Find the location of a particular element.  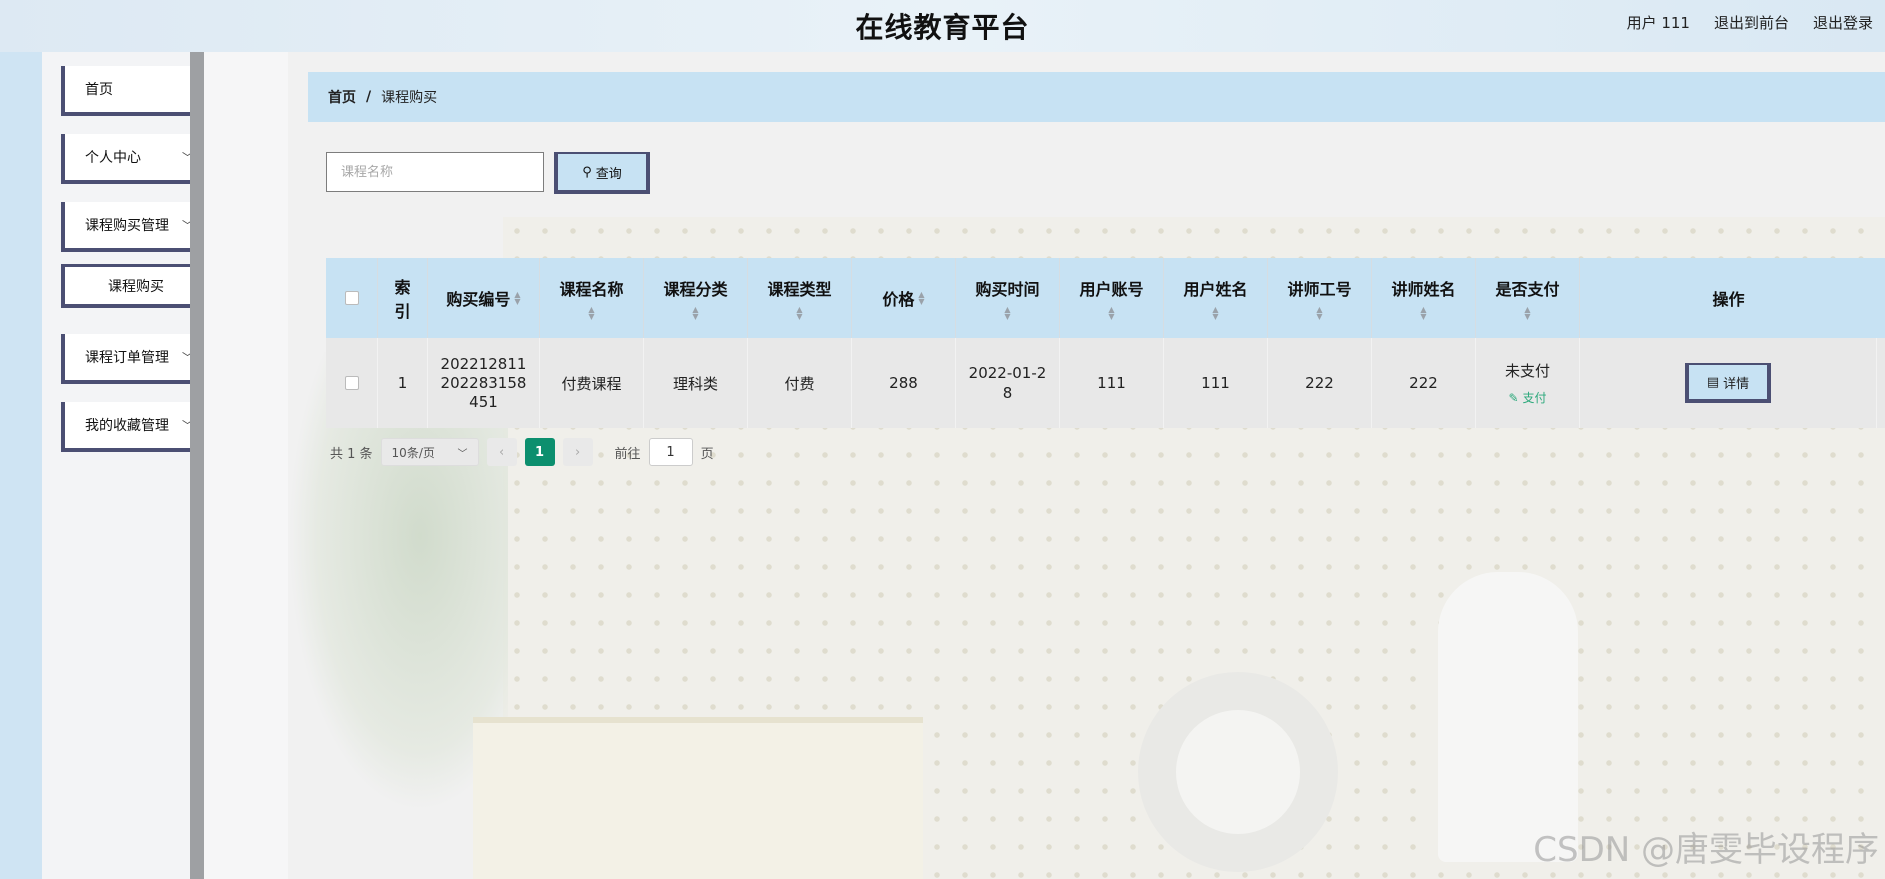

next-page-button: › is located at coordinates (577, 452).